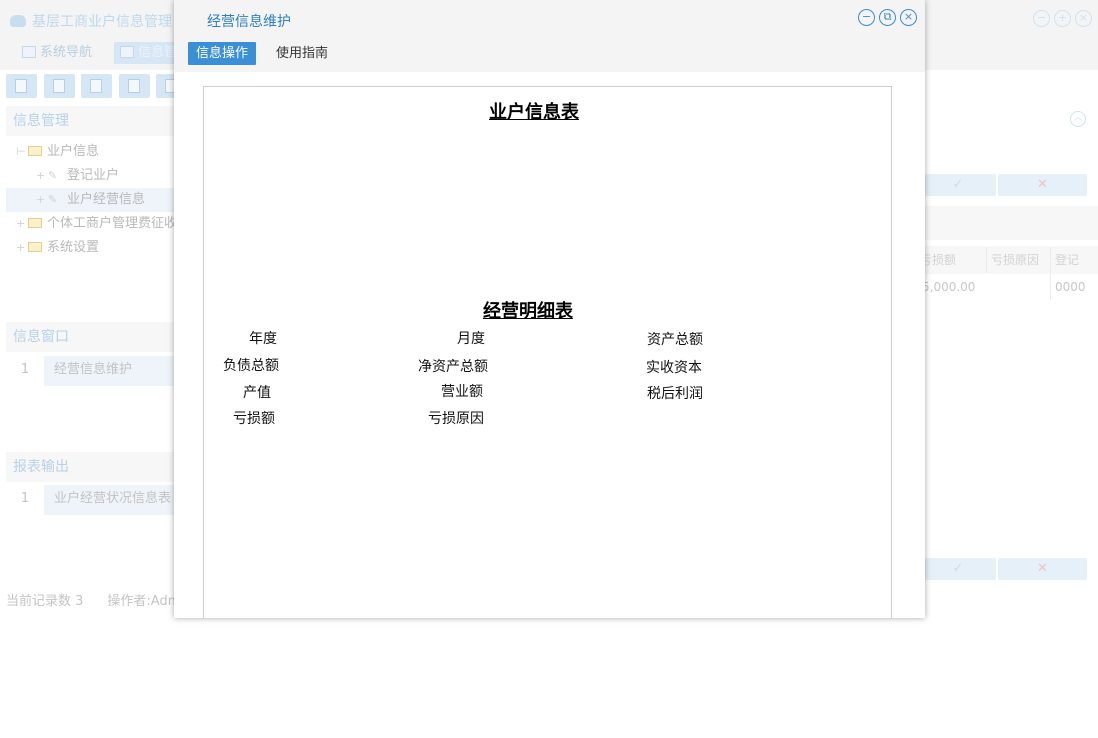 This screenshot has width=1098, height=738. I want to click on field-label-total-liabilities: 负债总额, so click(251, 366).